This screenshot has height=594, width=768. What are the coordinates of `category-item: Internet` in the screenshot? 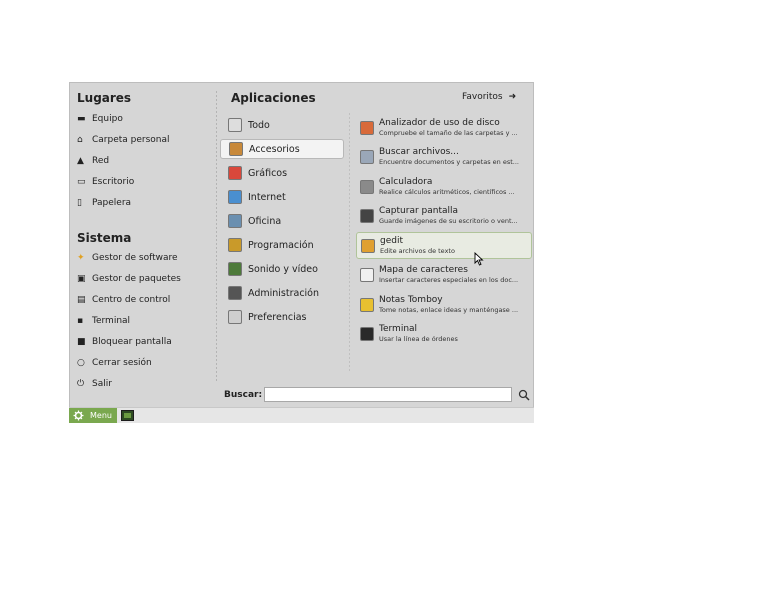 It's located at (282, 197).